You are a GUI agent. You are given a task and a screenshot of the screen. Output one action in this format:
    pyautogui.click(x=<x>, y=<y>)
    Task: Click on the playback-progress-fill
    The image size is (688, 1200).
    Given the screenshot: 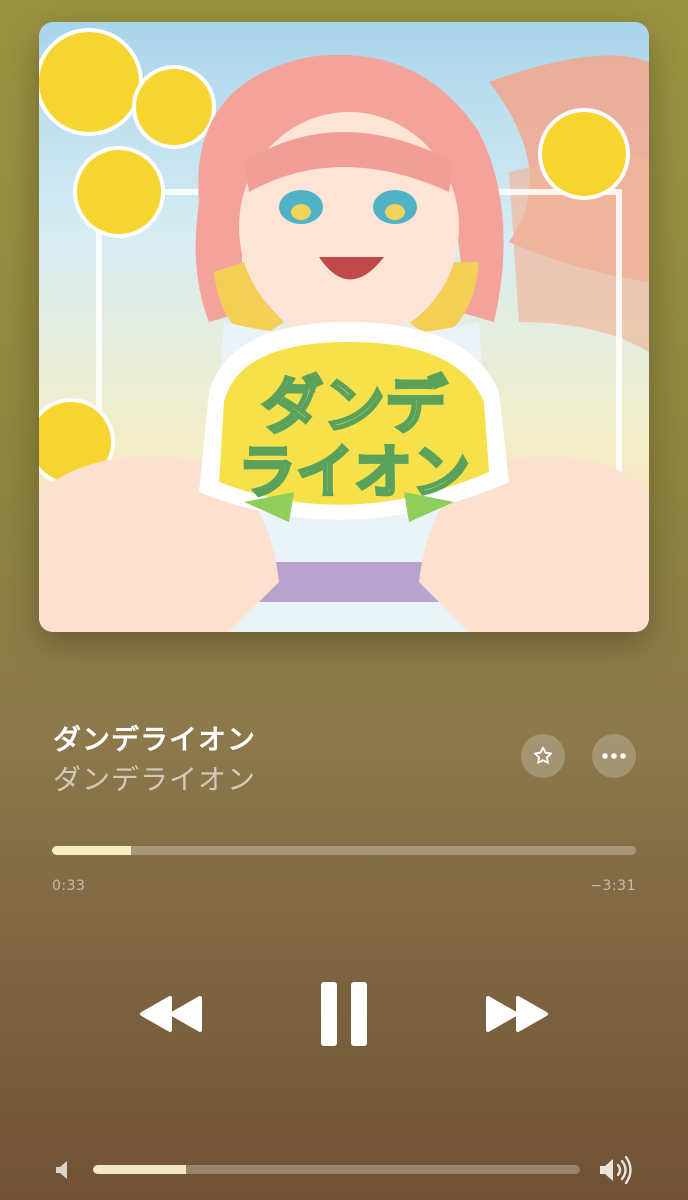 What is the action you would take?
    pyautogui.click(x=91, y=850)
    